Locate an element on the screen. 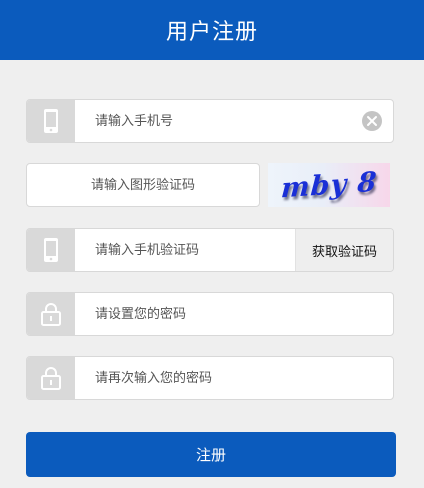  captcha-image: mby 8 is located at coordinates (329, 185).